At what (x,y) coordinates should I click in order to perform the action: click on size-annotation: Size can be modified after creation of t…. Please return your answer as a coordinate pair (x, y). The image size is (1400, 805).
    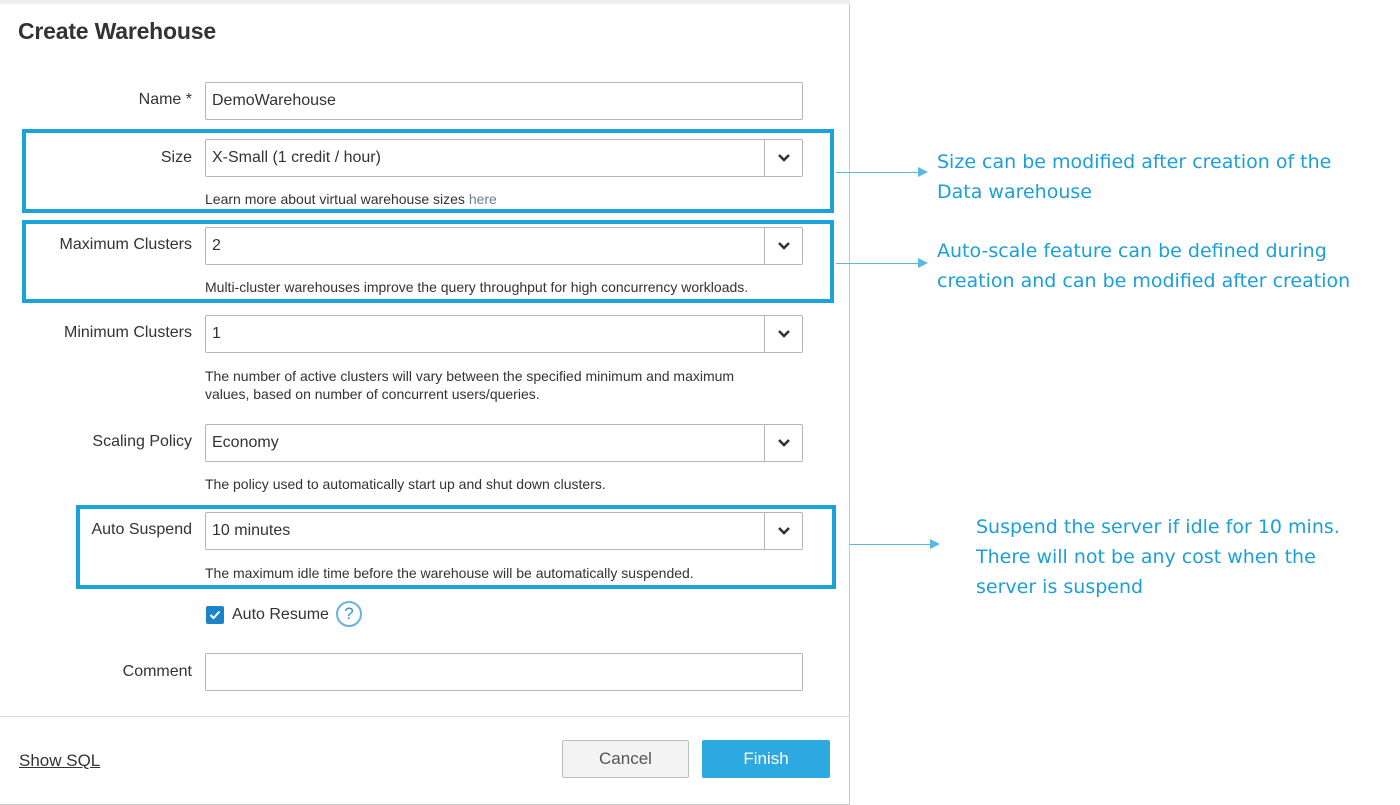
    Looking at the image, I should click on (1134, 177).